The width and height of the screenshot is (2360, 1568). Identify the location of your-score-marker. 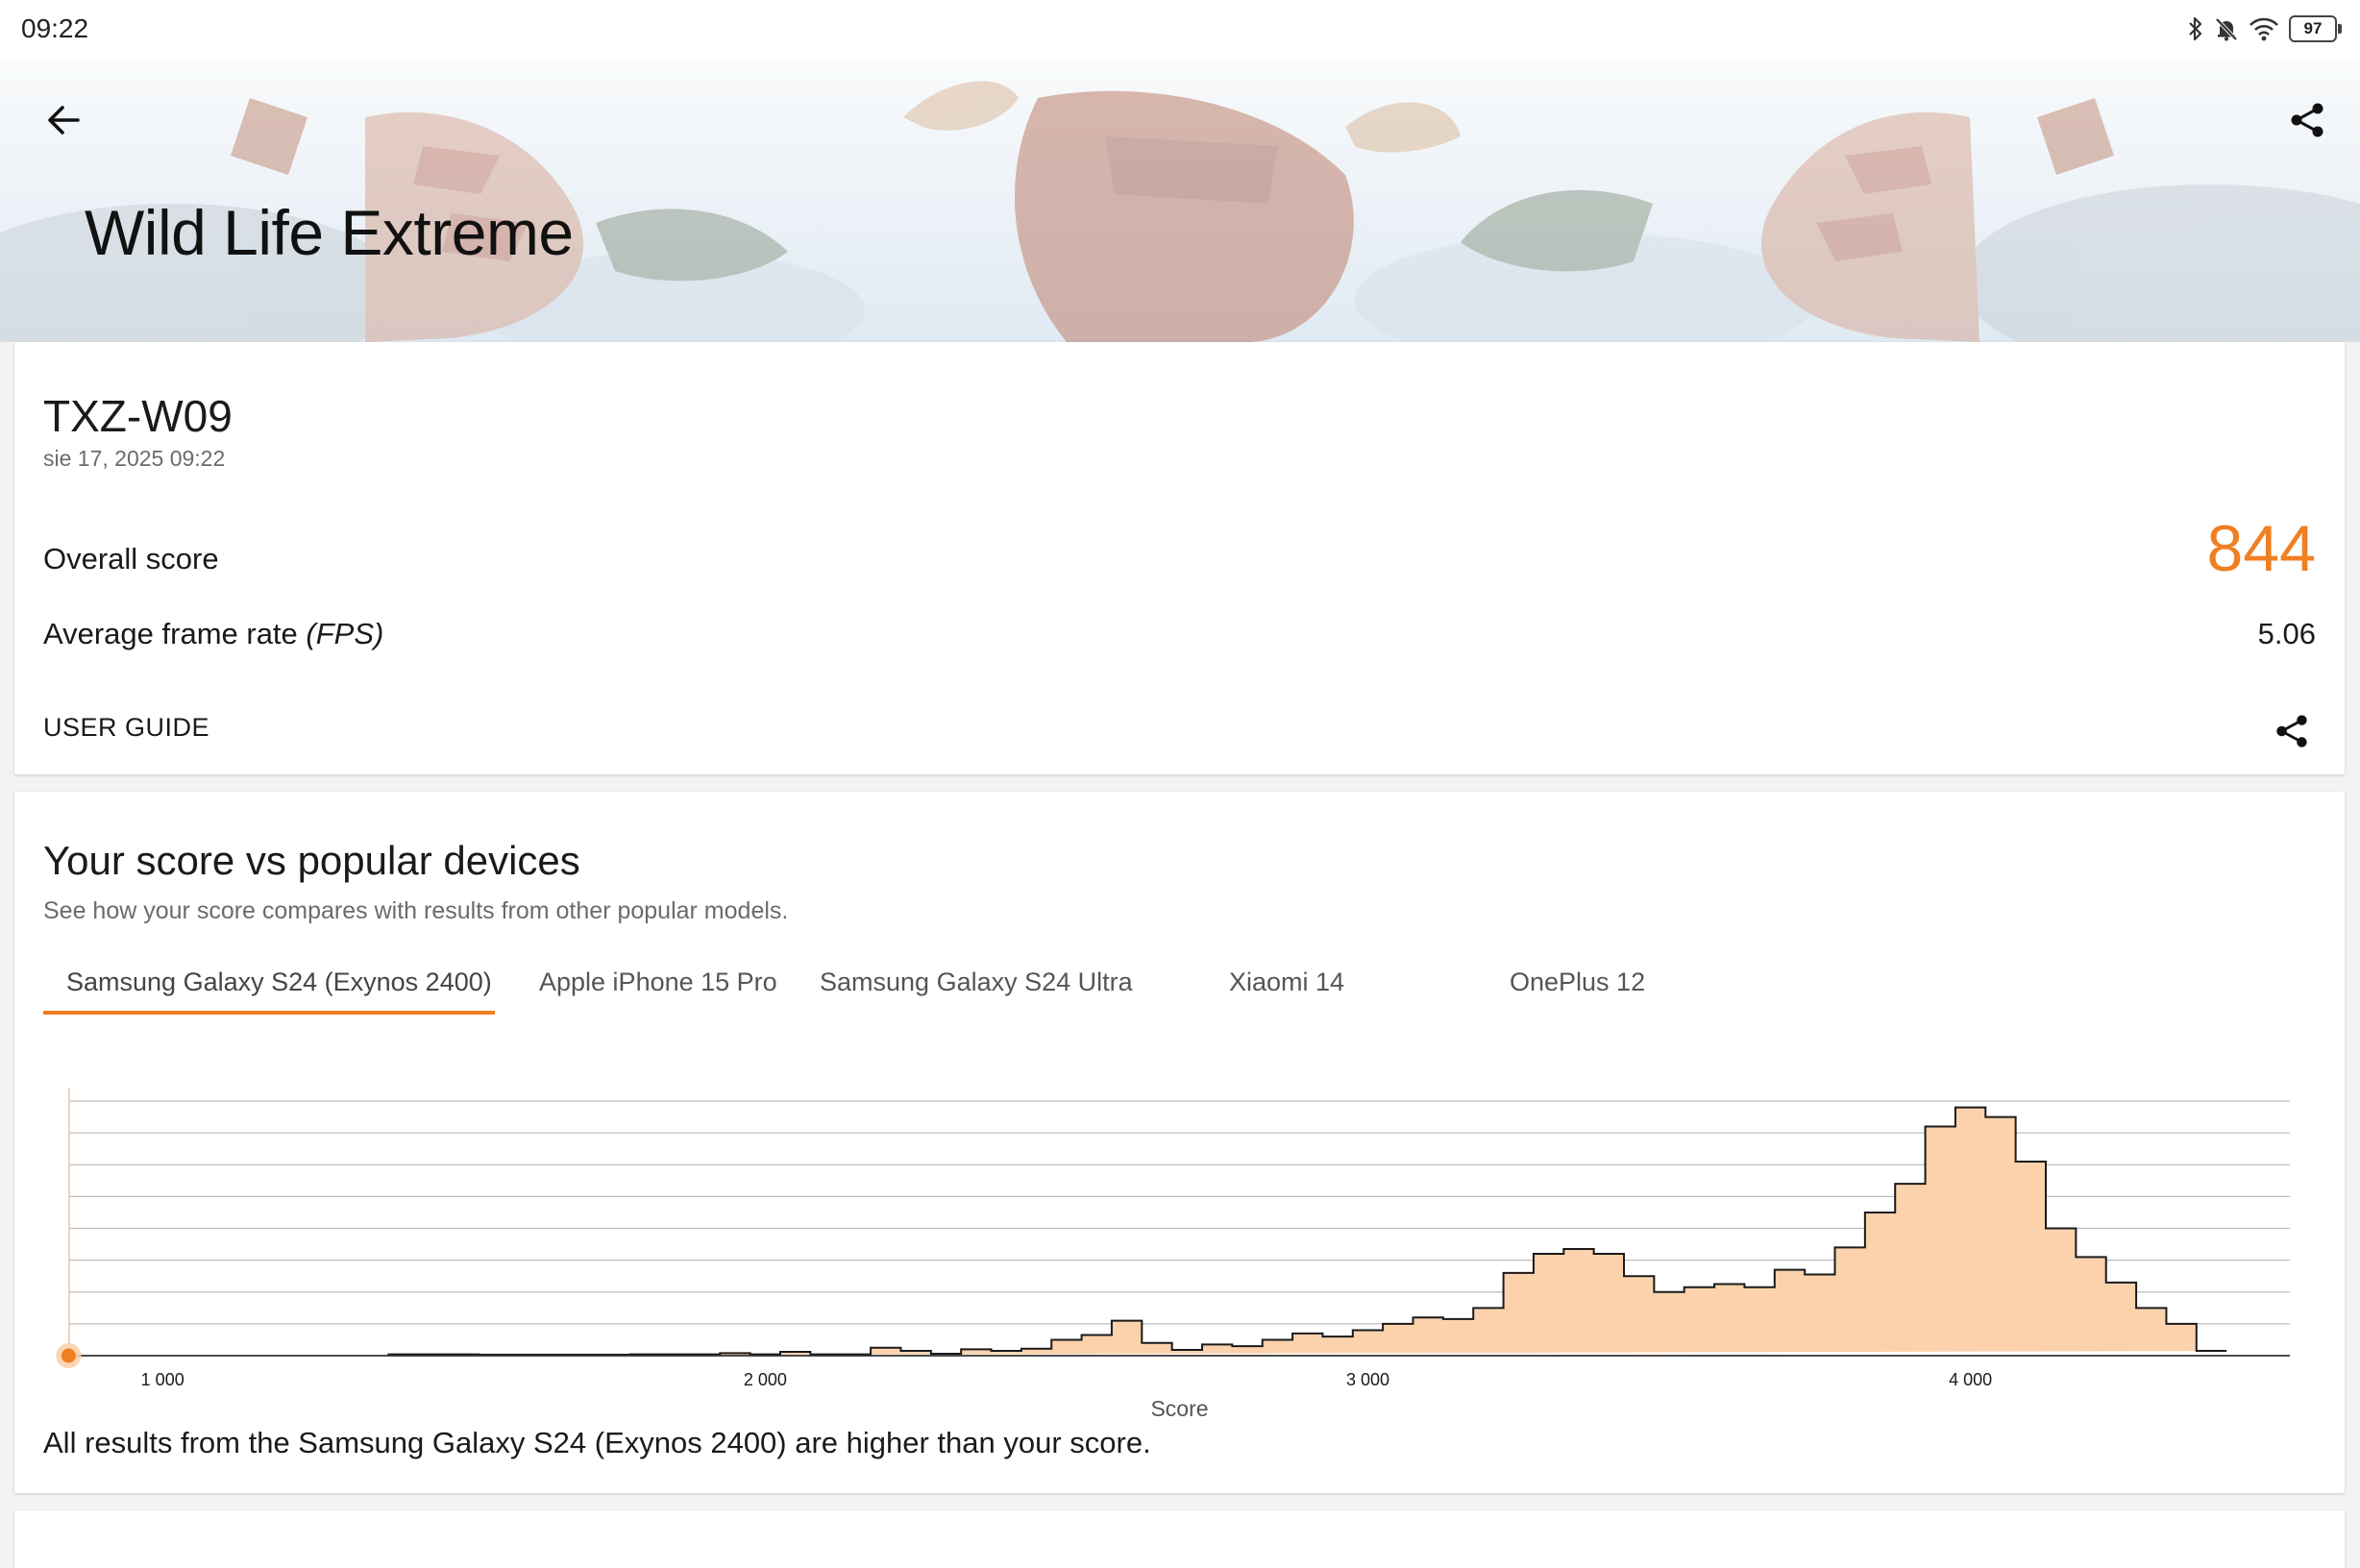
(68, 1356).